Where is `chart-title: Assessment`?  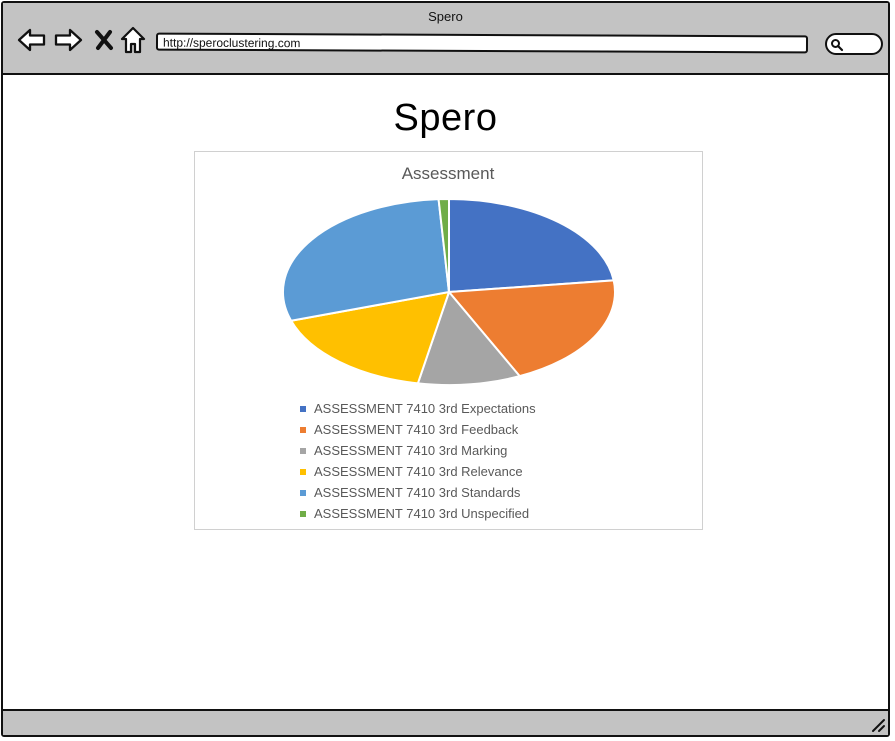 chart-title: Assessment is located at coordinates (448, 173).